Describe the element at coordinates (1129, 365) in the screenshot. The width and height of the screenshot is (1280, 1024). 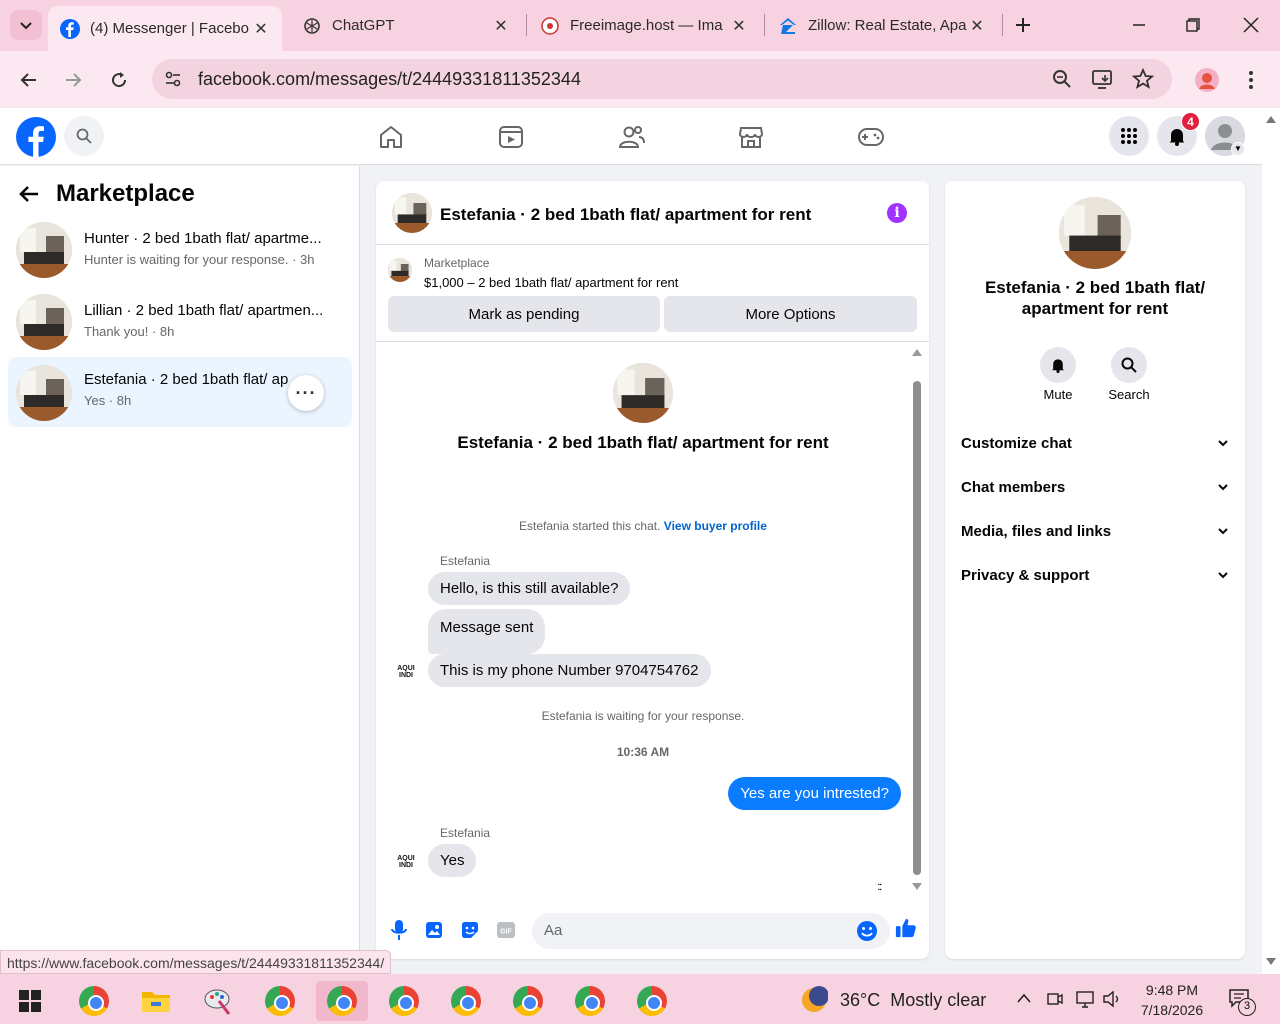
I see `search-icon` at that location.